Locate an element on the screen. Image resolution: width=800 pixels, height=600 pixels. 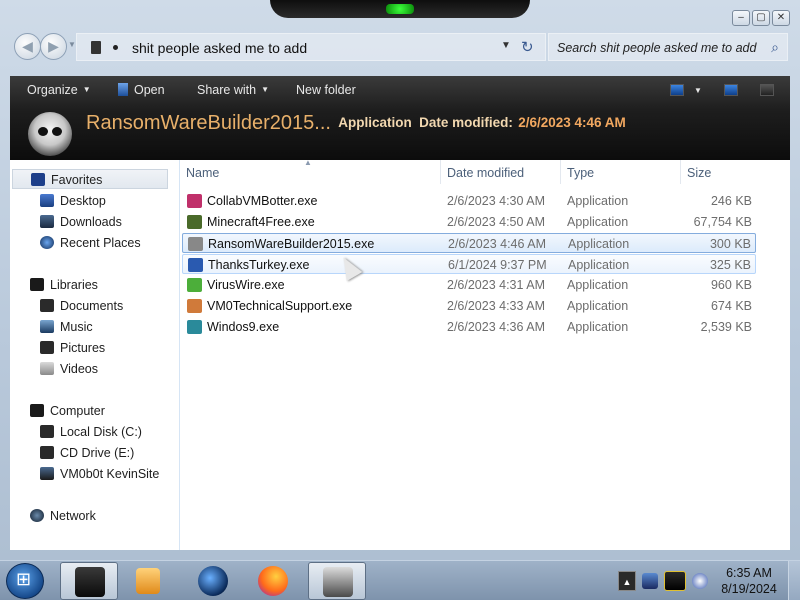
tech-support-app-icon is located at coordinates (194, 306).